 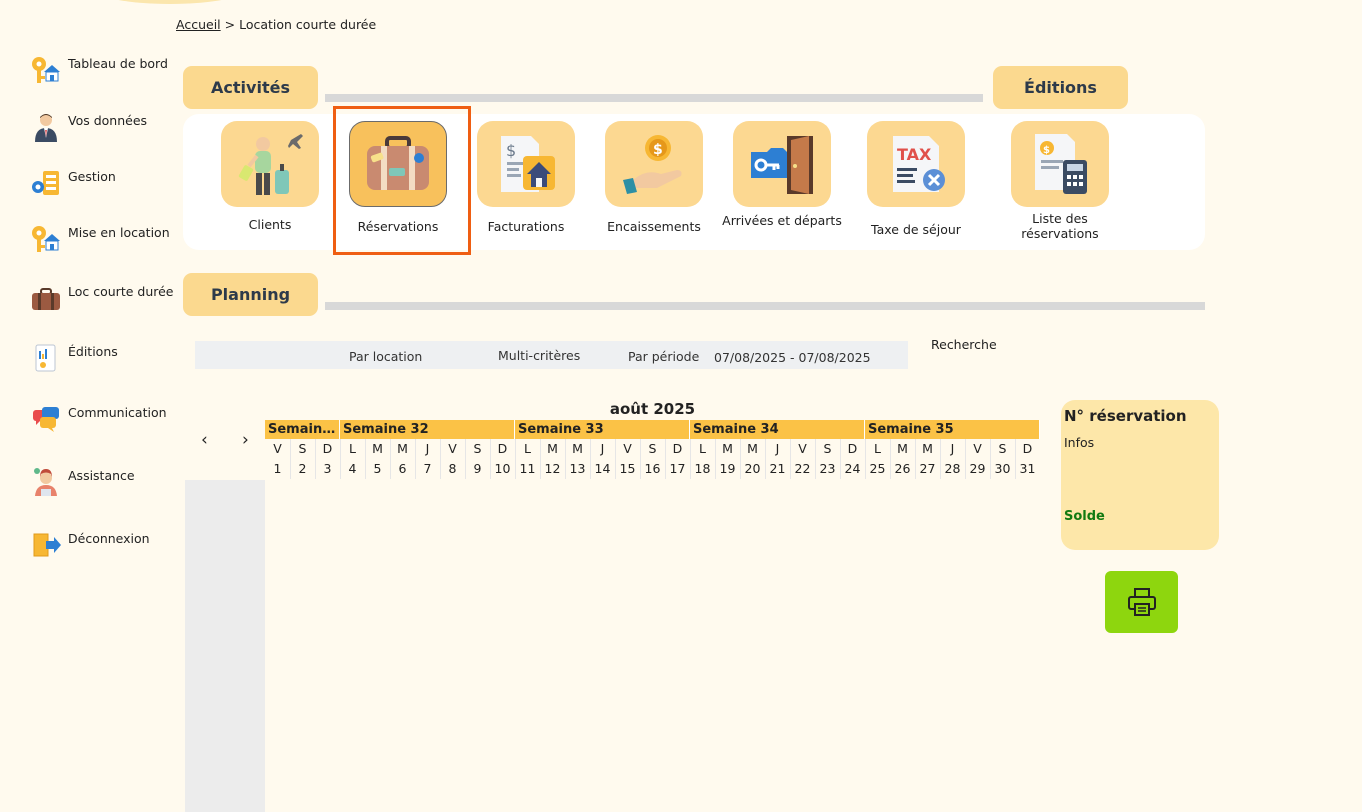 What do you see at coordinates (527, 468) in the screenshot?
I see `day-number: 11` at bounding box center [527, 468].